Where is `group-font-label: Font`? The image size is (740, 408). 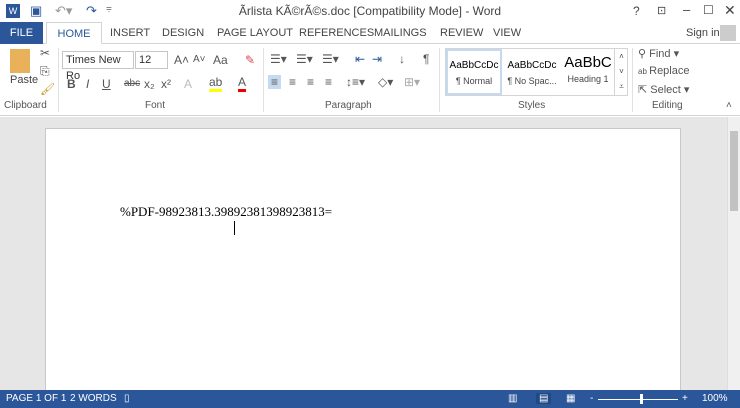
group-font-label: Font is located at coordinates (155, 105).